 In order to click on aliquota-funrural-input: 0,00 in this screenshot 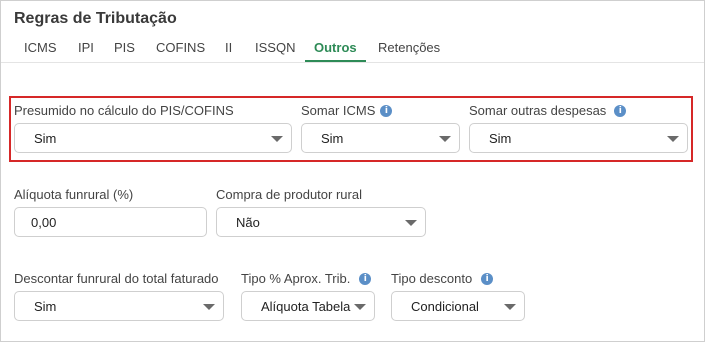, I will do `click(110, 222)`.